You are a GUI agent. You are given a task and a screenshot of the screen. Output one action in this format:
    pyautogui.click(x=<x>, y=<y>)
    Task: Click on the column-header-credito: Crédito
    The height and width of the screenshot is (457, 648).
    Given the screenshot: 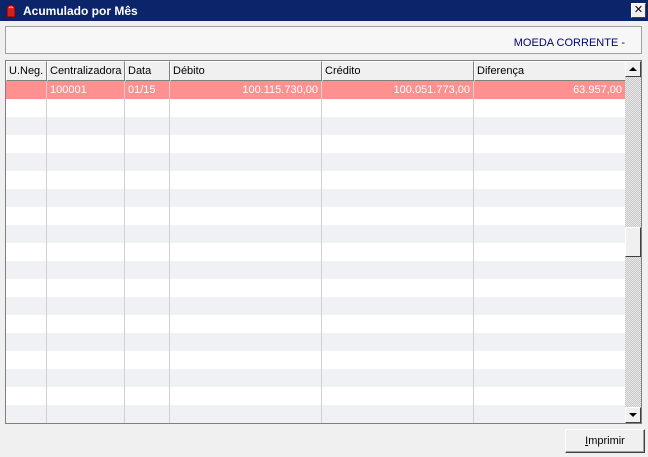 What is the action you would take?
    pyautogui.click(x=398, y=71)
    